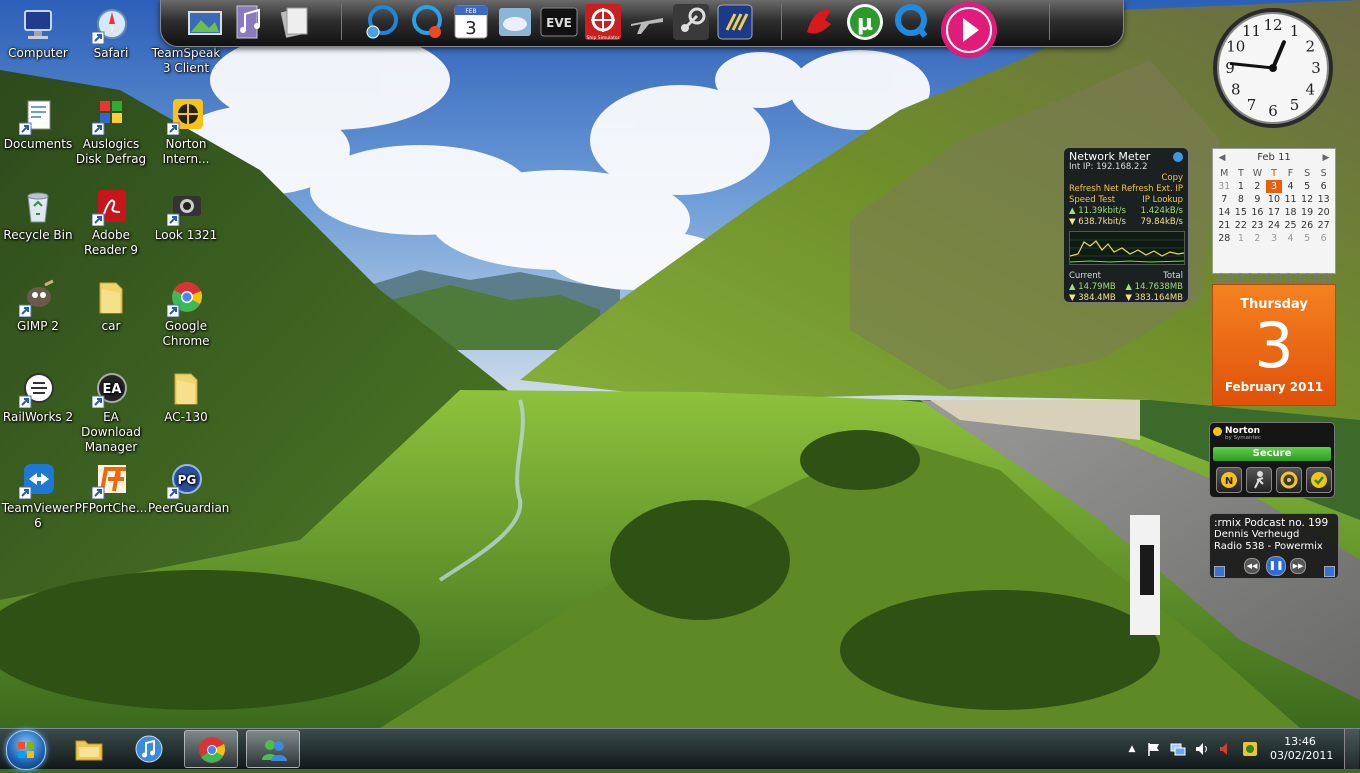 Image resolution: width=1360 pixels, height=773 pixels. I want to click on calendar-day-cell: 9, so click(1257, 199).